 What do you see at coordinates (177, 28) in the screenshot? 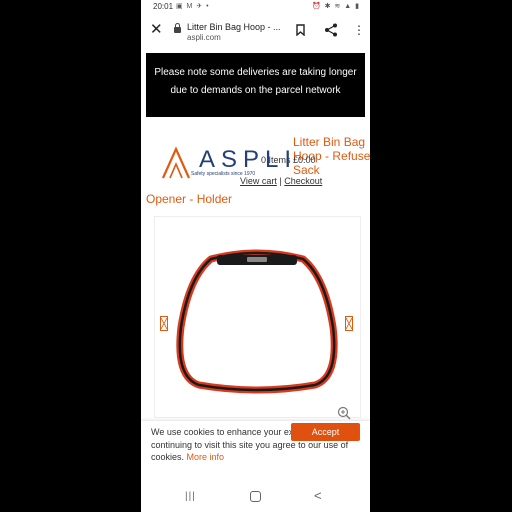
I see `lock-icon` at bounding box center [177, 28].